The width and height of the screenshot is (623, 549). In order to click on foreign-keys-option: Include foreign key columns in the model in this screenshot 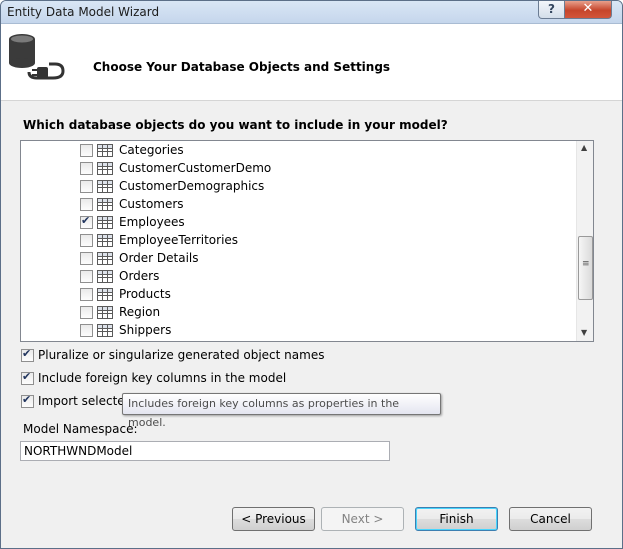, I will do `click(154, 377)`.